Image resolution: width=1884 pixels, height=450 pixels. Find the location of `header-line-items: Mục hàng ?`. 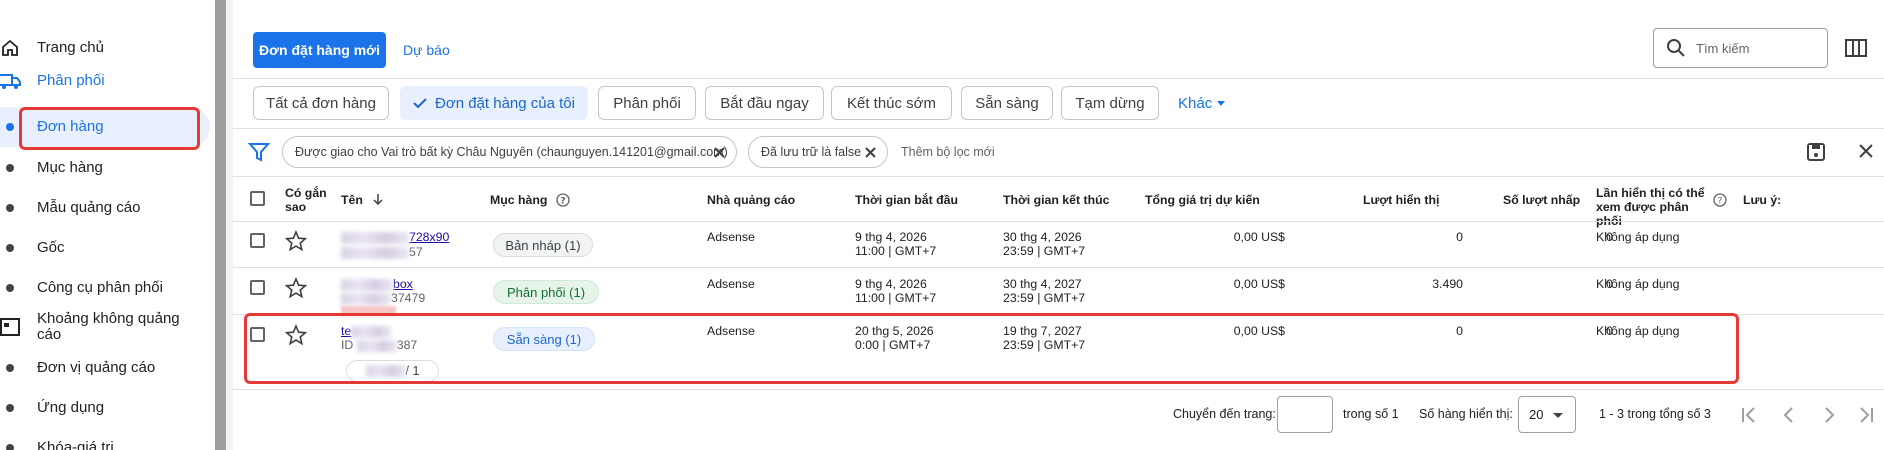

header-line-items: Mục hàng ? is located at coordinates (530, 200).